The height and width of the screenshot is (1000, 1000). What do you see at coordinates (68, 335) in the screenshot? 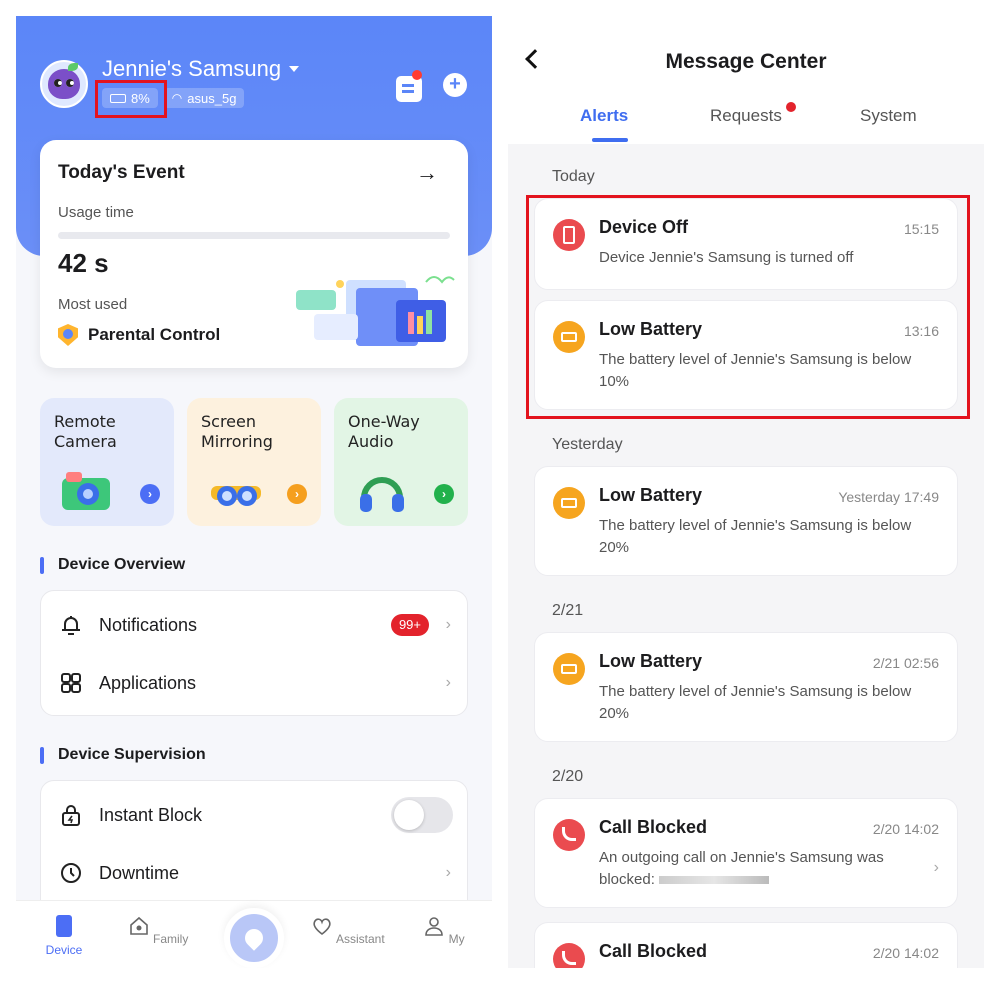
I see `parental-control-icon` at bounding box center [68, 335].